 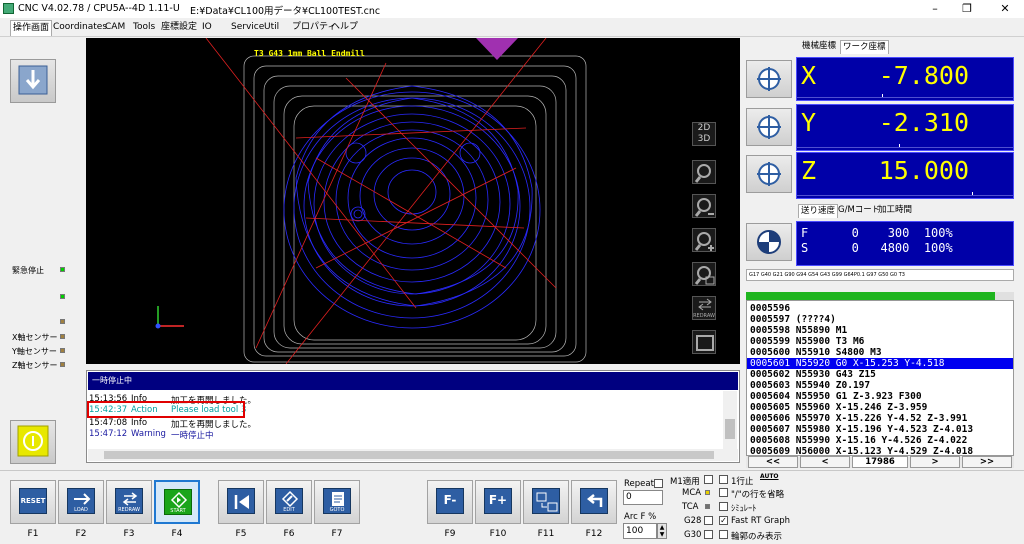 What do you see at coordinates (707, 506) in the screenshot?
I see `tca-led` at bounding box center [707, 506].